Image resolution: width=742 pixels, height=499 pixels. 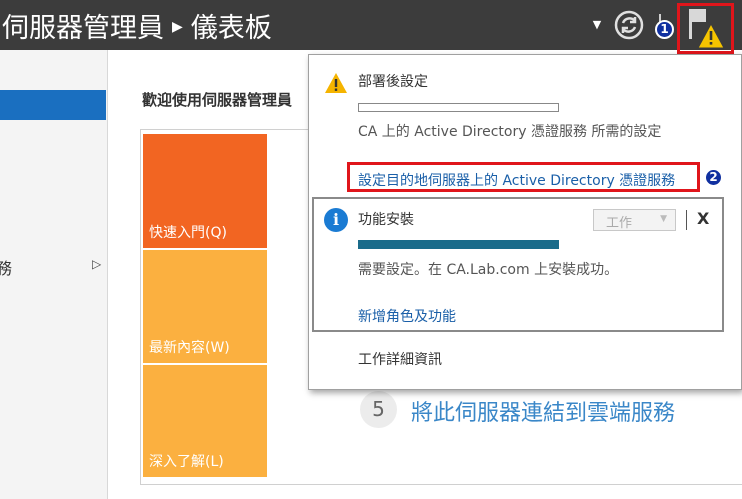 What do you see at coordinates (619, 223) in the screenshot?
I see `task-dropdown-value: 工作` at bounding box center [619, 223].